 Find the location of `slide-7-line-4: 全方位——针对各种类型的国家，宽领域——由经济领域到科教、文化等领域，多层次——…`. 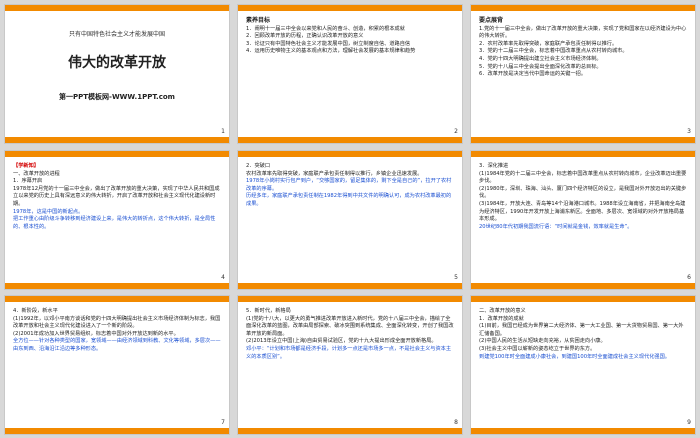

slide-7-line-4: 全方位——针对各种类型的国家，宽领域——由经济领域到科教、文化等领域，多层次——… is located at coordinates (117, 345).